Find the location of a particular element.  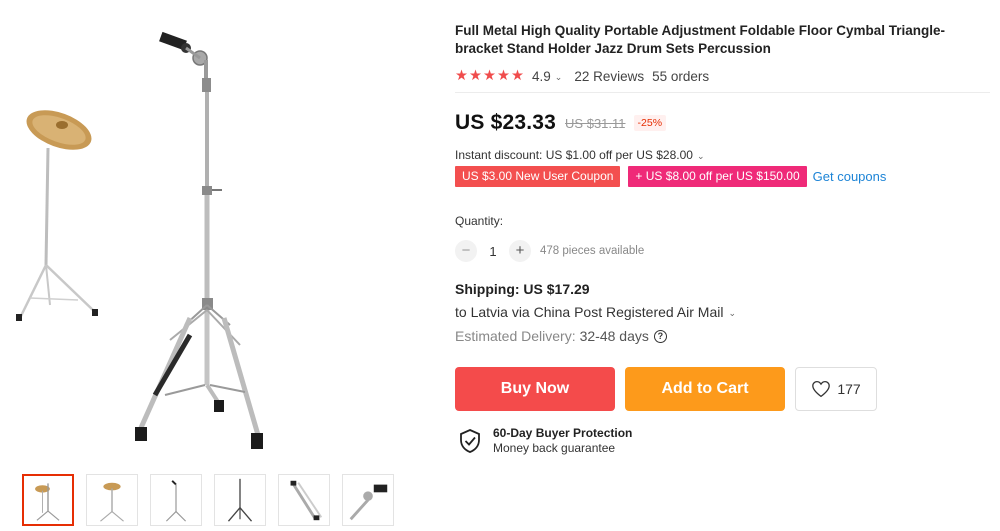

shipping-cost: Shipping: US $17.29 is located at coordinates (522, 289).